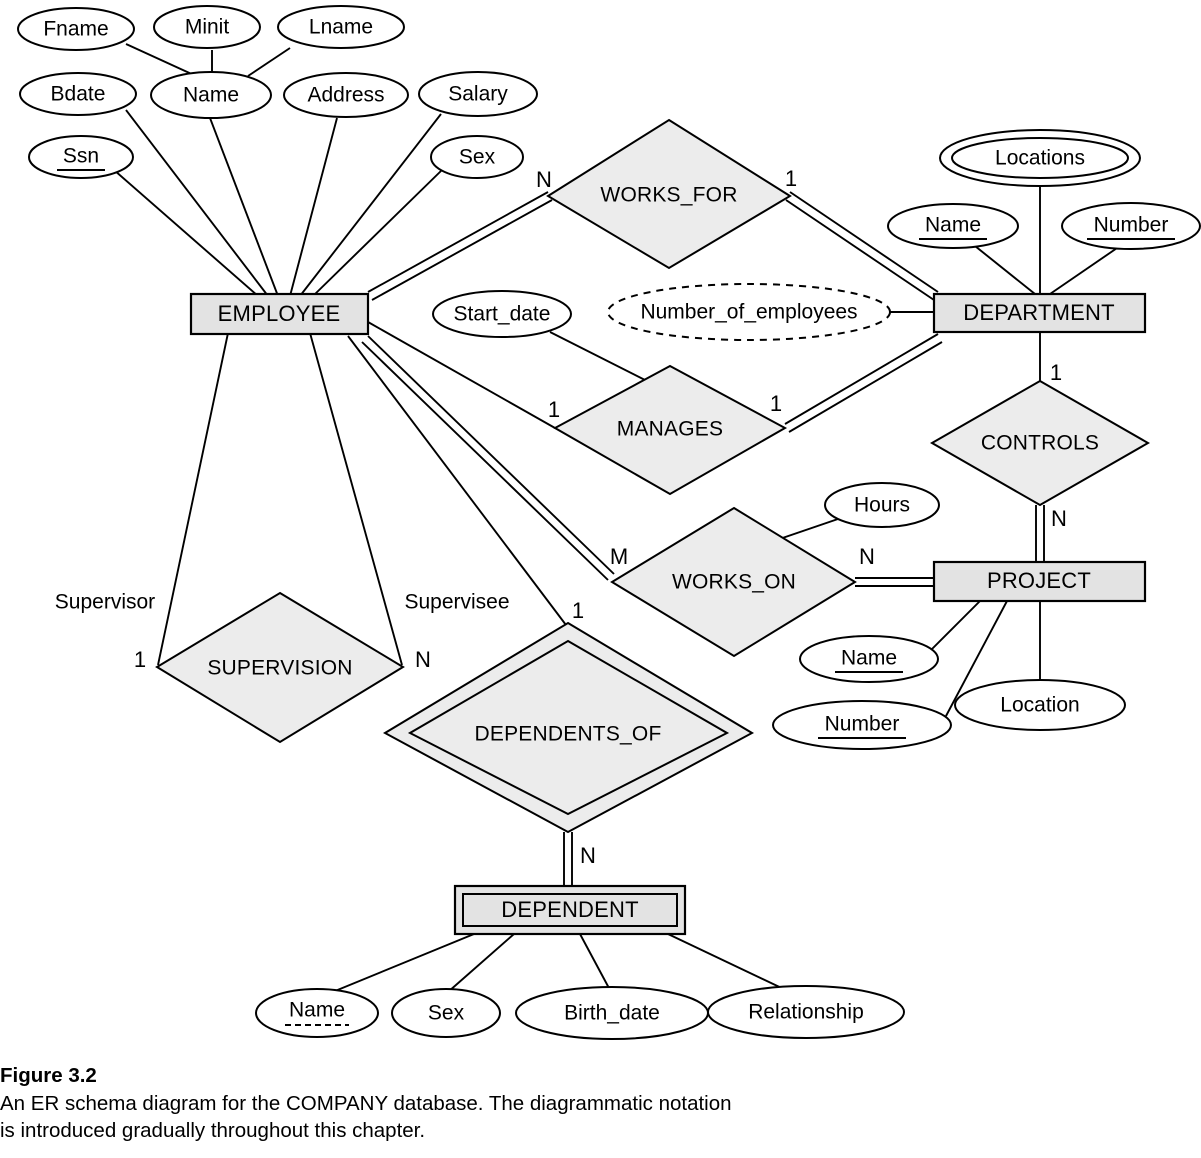 The height and width of the screenshot is (1158, 1201). I want to click on attribute-employee-minit: Minit, so click(207, 27).